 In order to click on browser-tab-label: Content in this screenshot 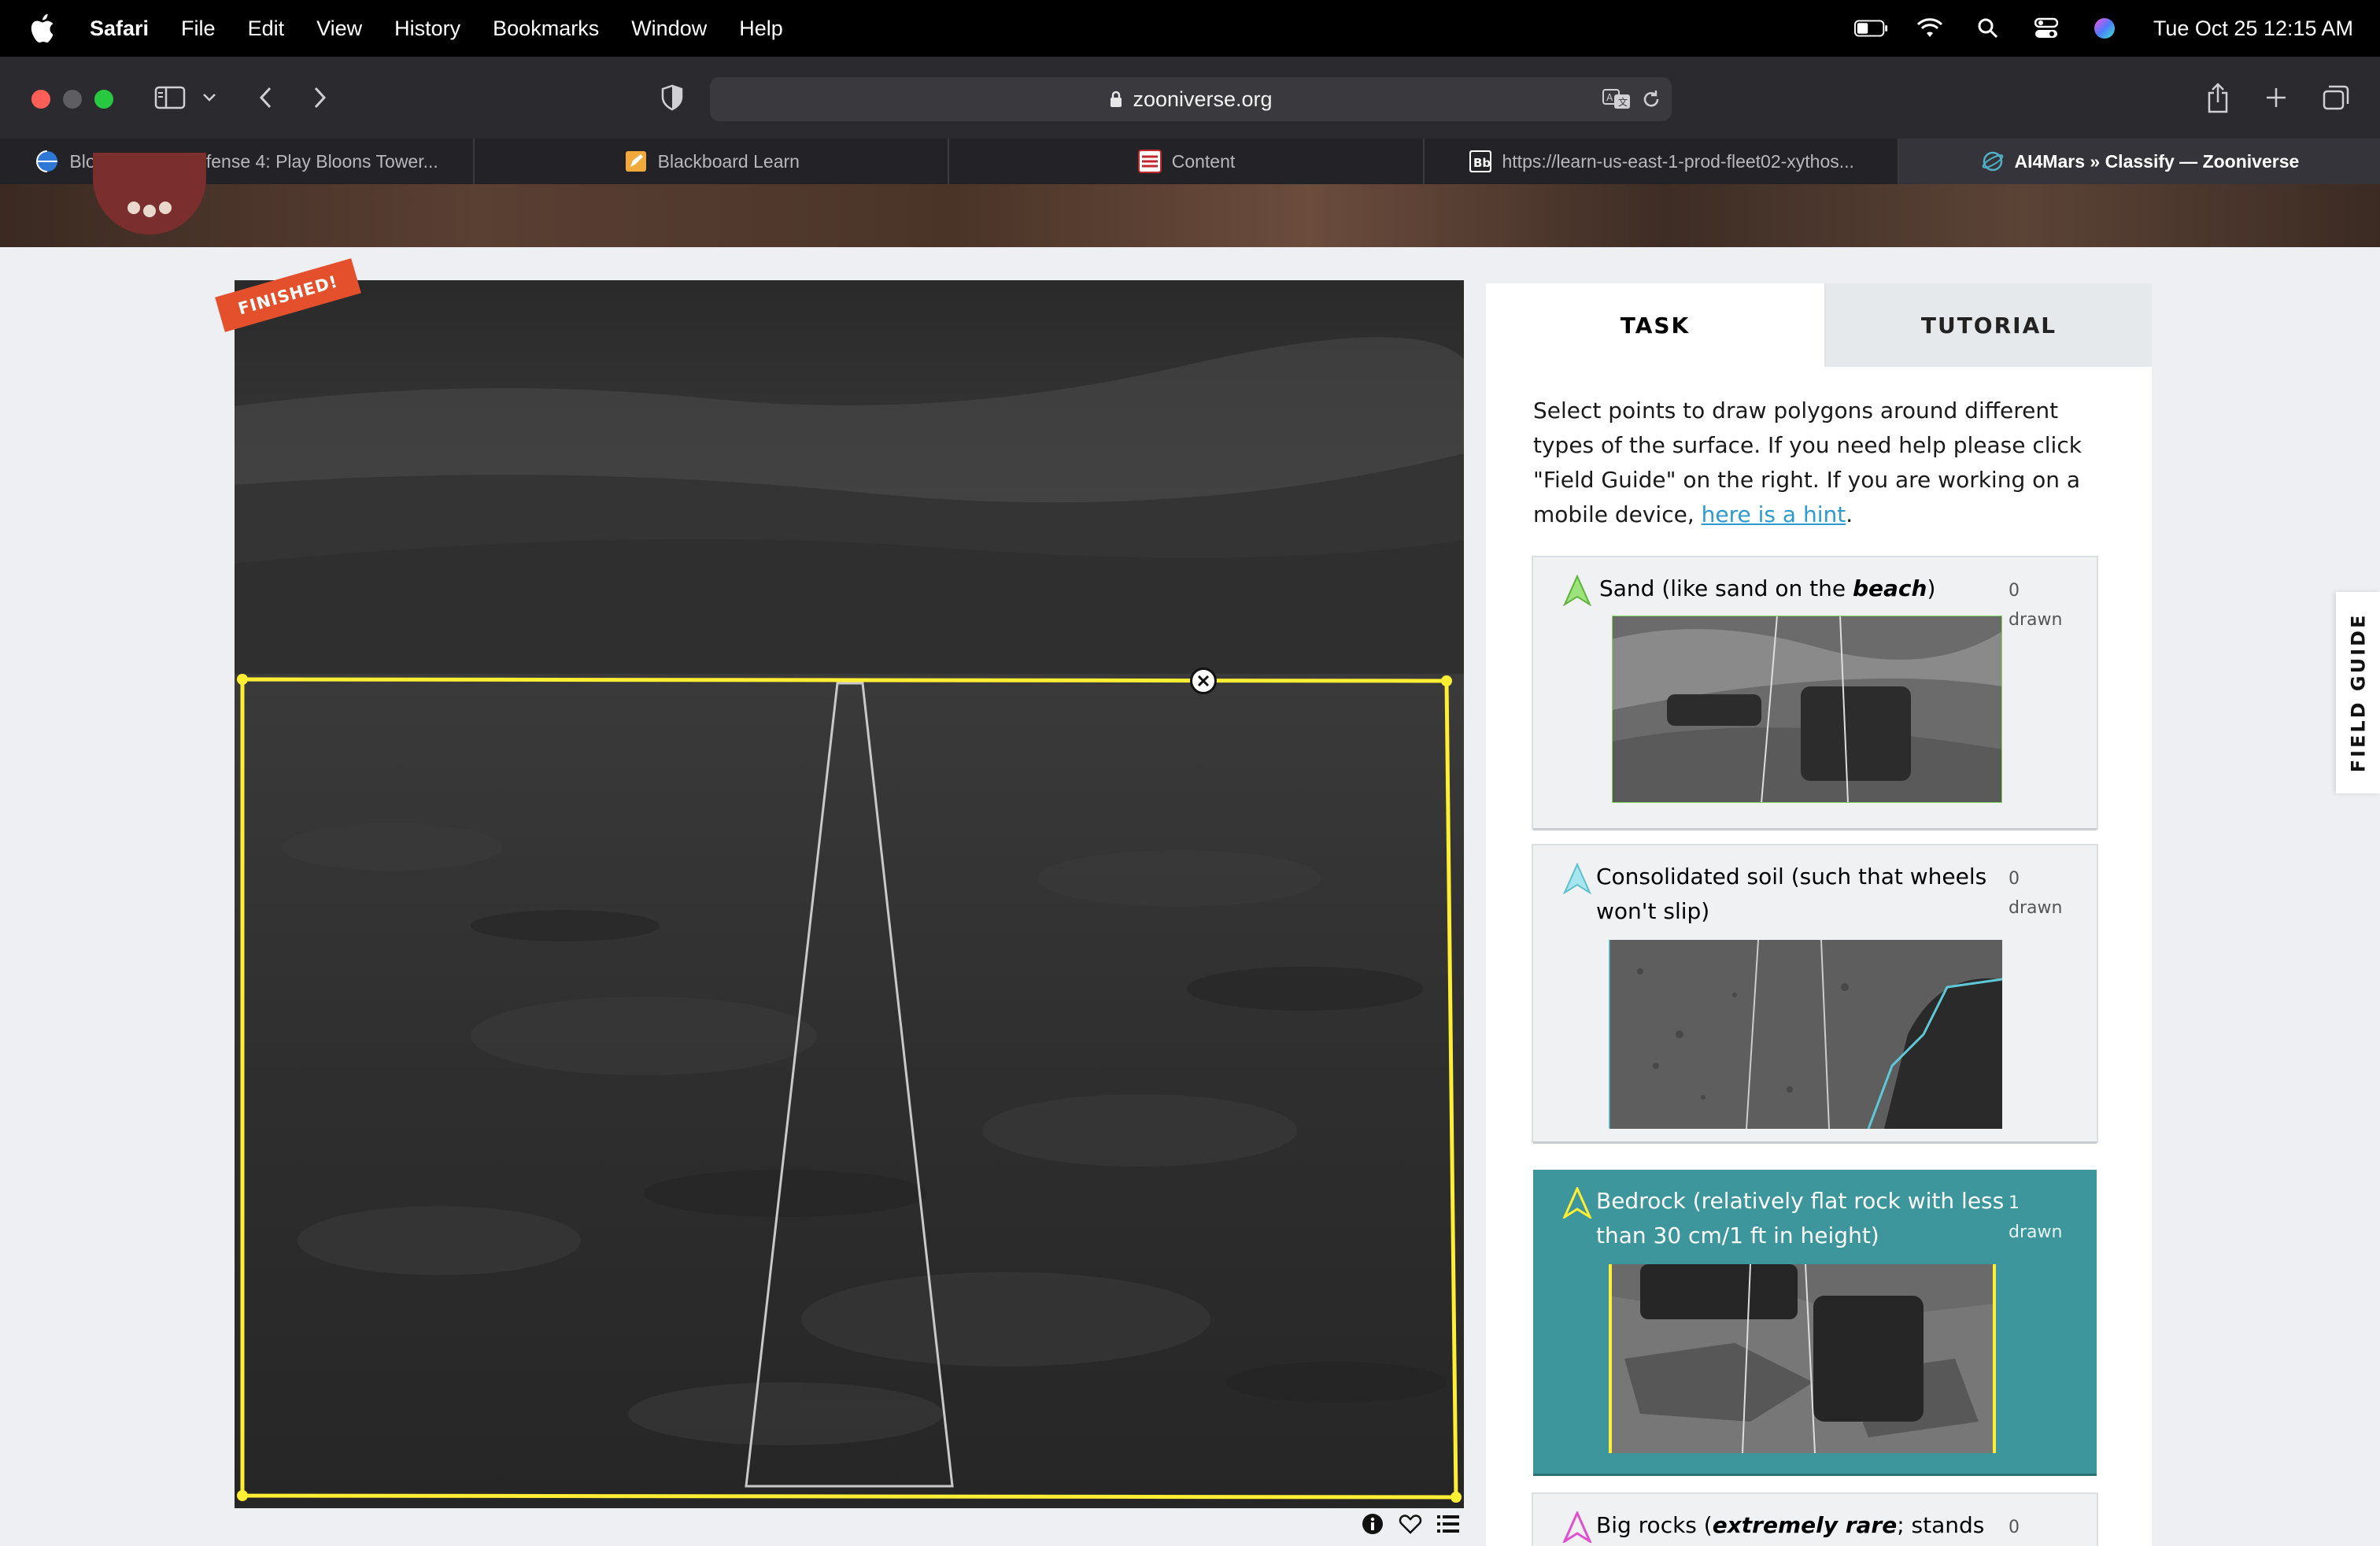, I will do `click(1203, 161)`.